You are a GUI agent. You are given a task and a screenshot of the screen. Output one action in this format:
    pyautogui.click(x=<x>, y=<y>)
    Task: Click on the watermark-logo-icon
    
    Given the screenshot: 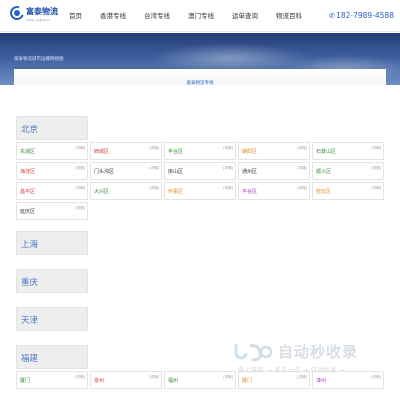 What is the action you would take?
    pyautogui.click(x=253, y=353)
    